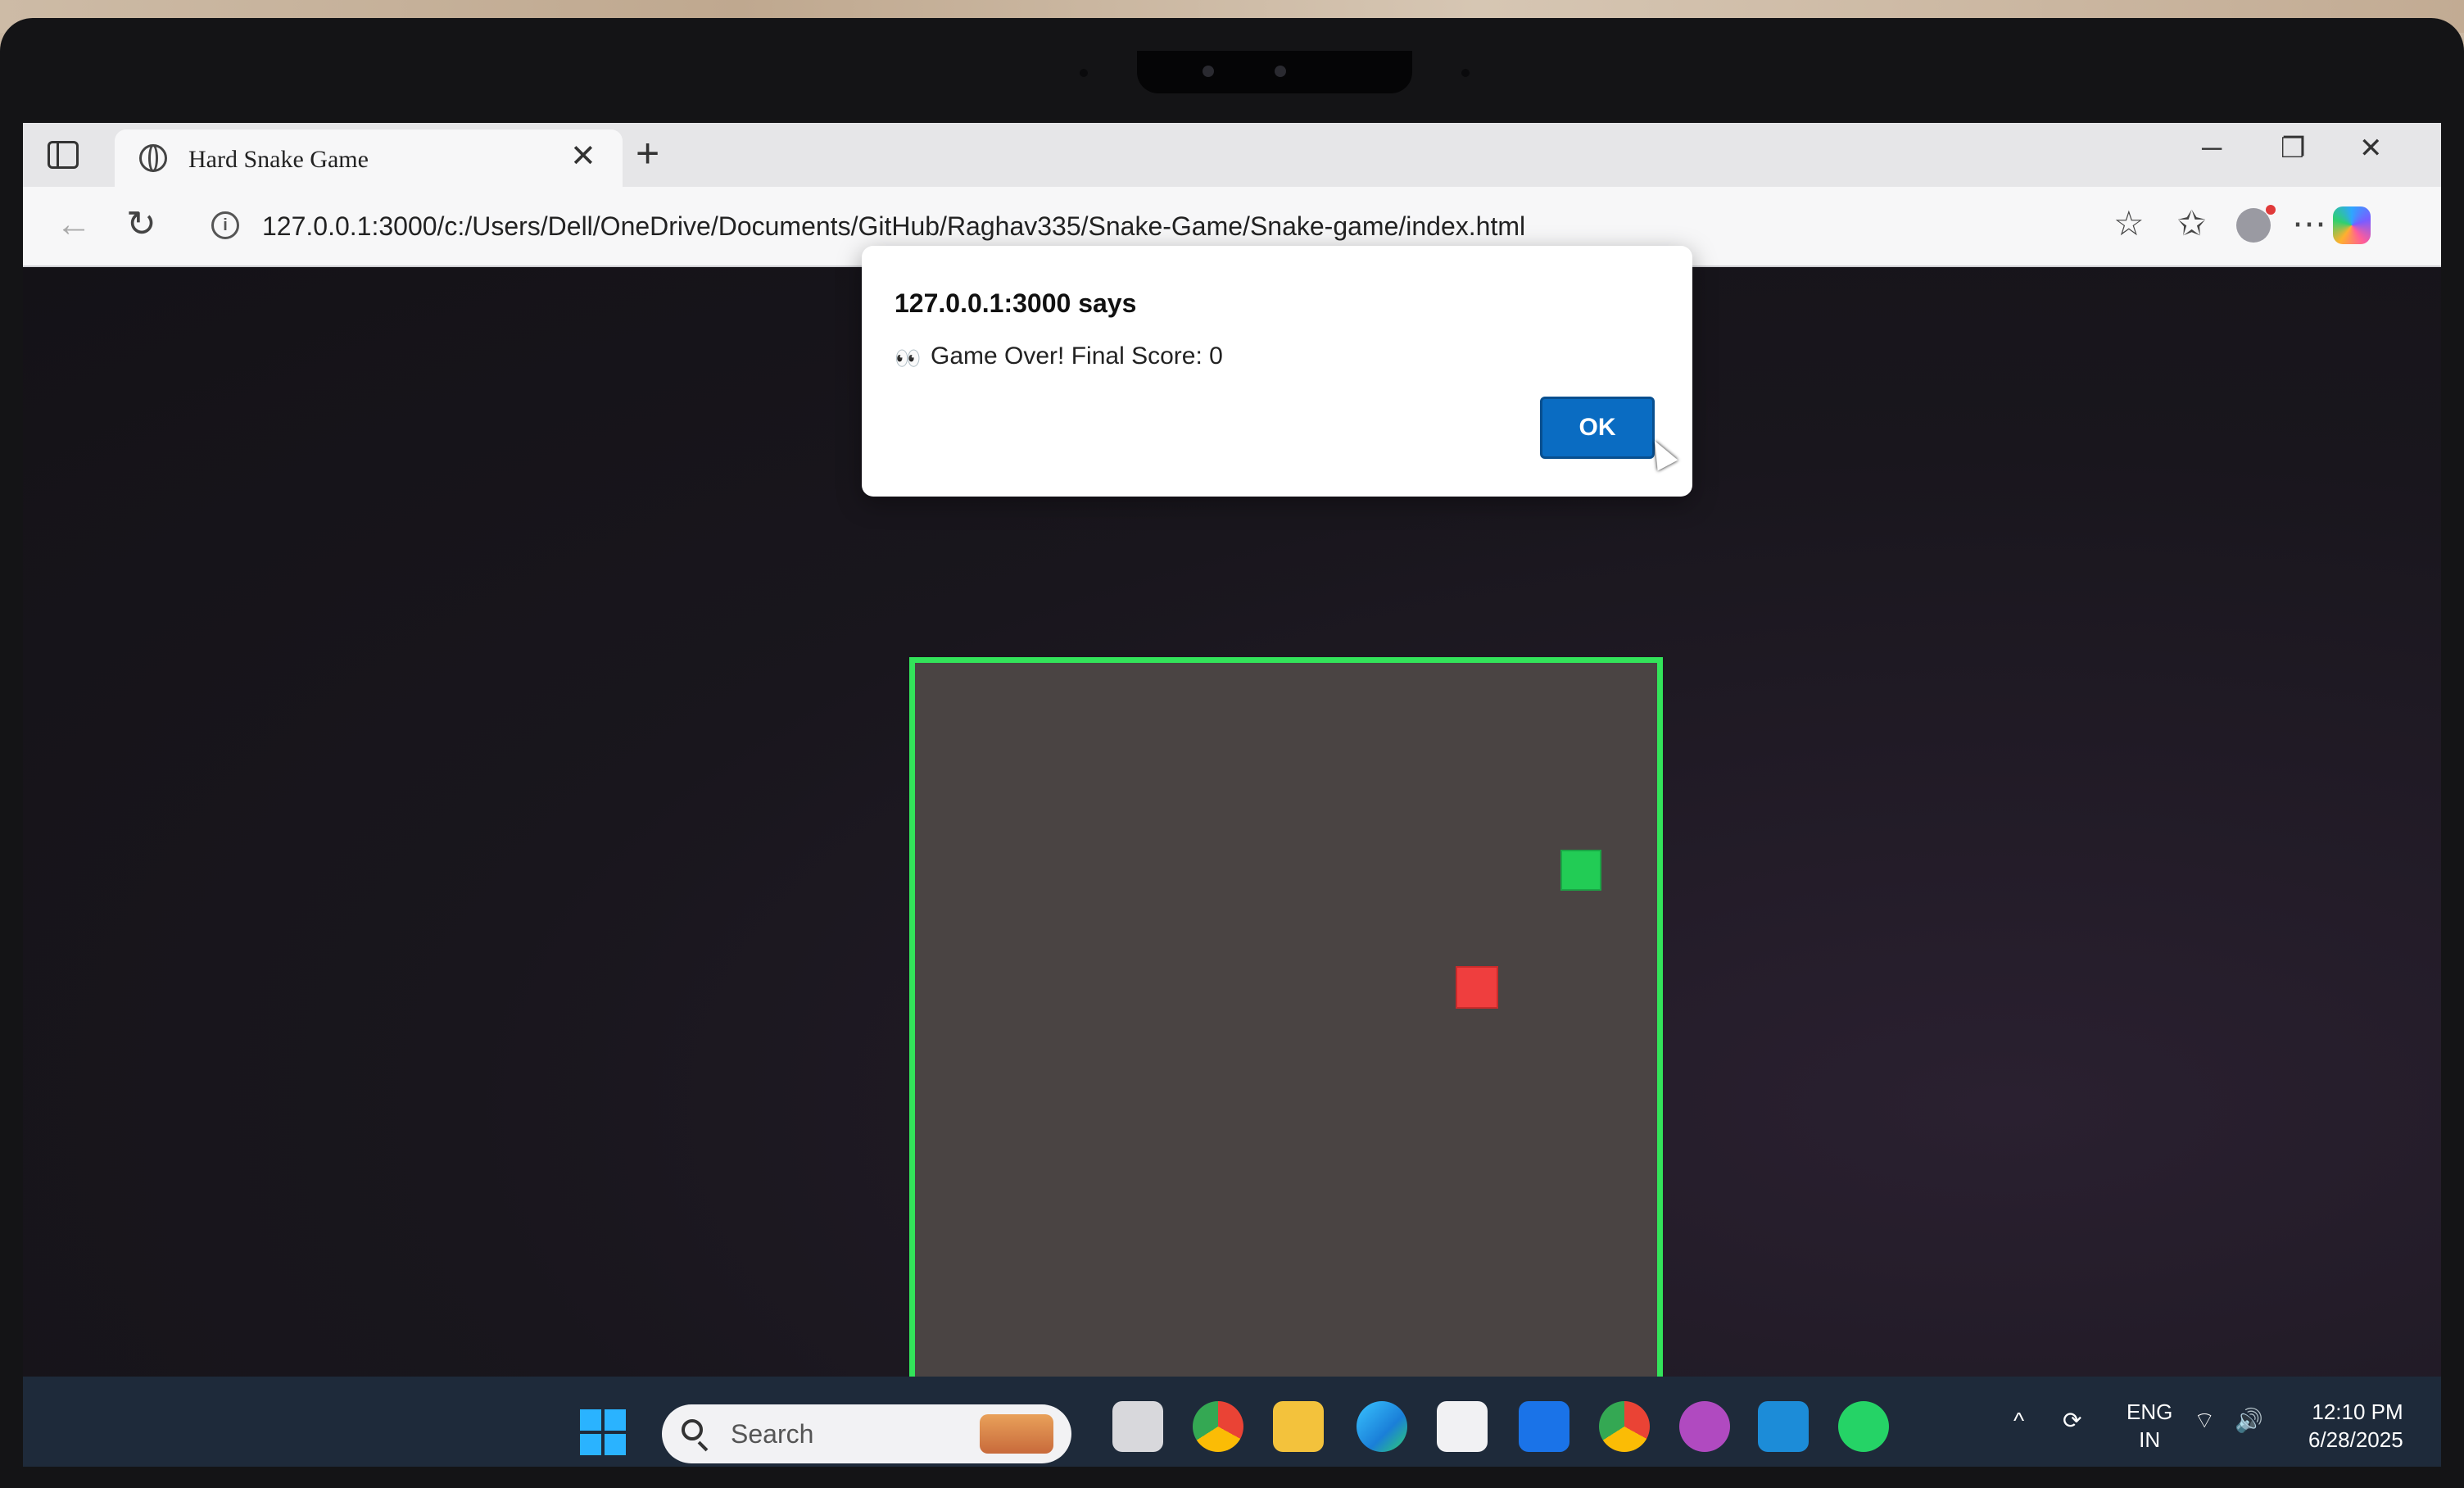  Describe the element at coordinates (2150, 1439) in the screenshot. I see `region-code: IN` at that location.